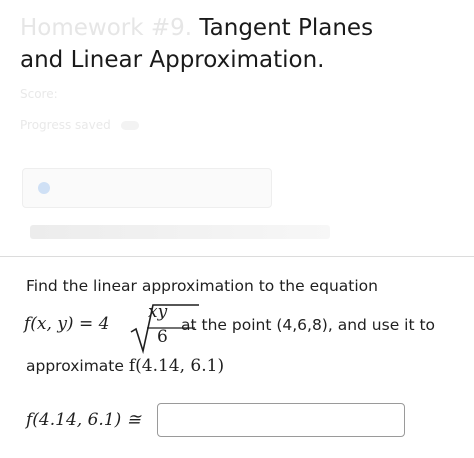 The image size is (474, 458). What do you see at coordinates (283, 28) in the screenshot?
I see `title-line1: Tangent Planes` at bounding box center [283, 28].